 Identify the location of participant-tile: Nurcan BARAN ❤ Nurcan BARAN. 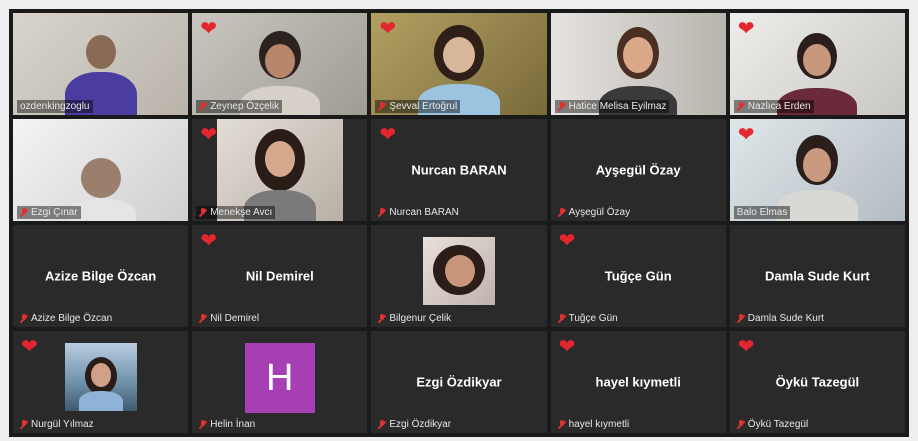
(459, 170).